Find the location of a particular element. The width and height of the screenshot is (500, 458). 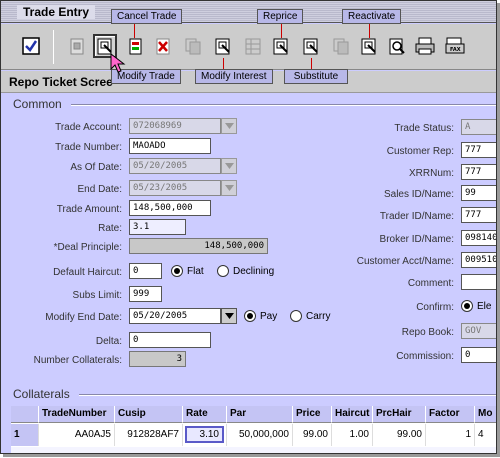

repo-book-field: GOV is located at coordinates (478, 331).